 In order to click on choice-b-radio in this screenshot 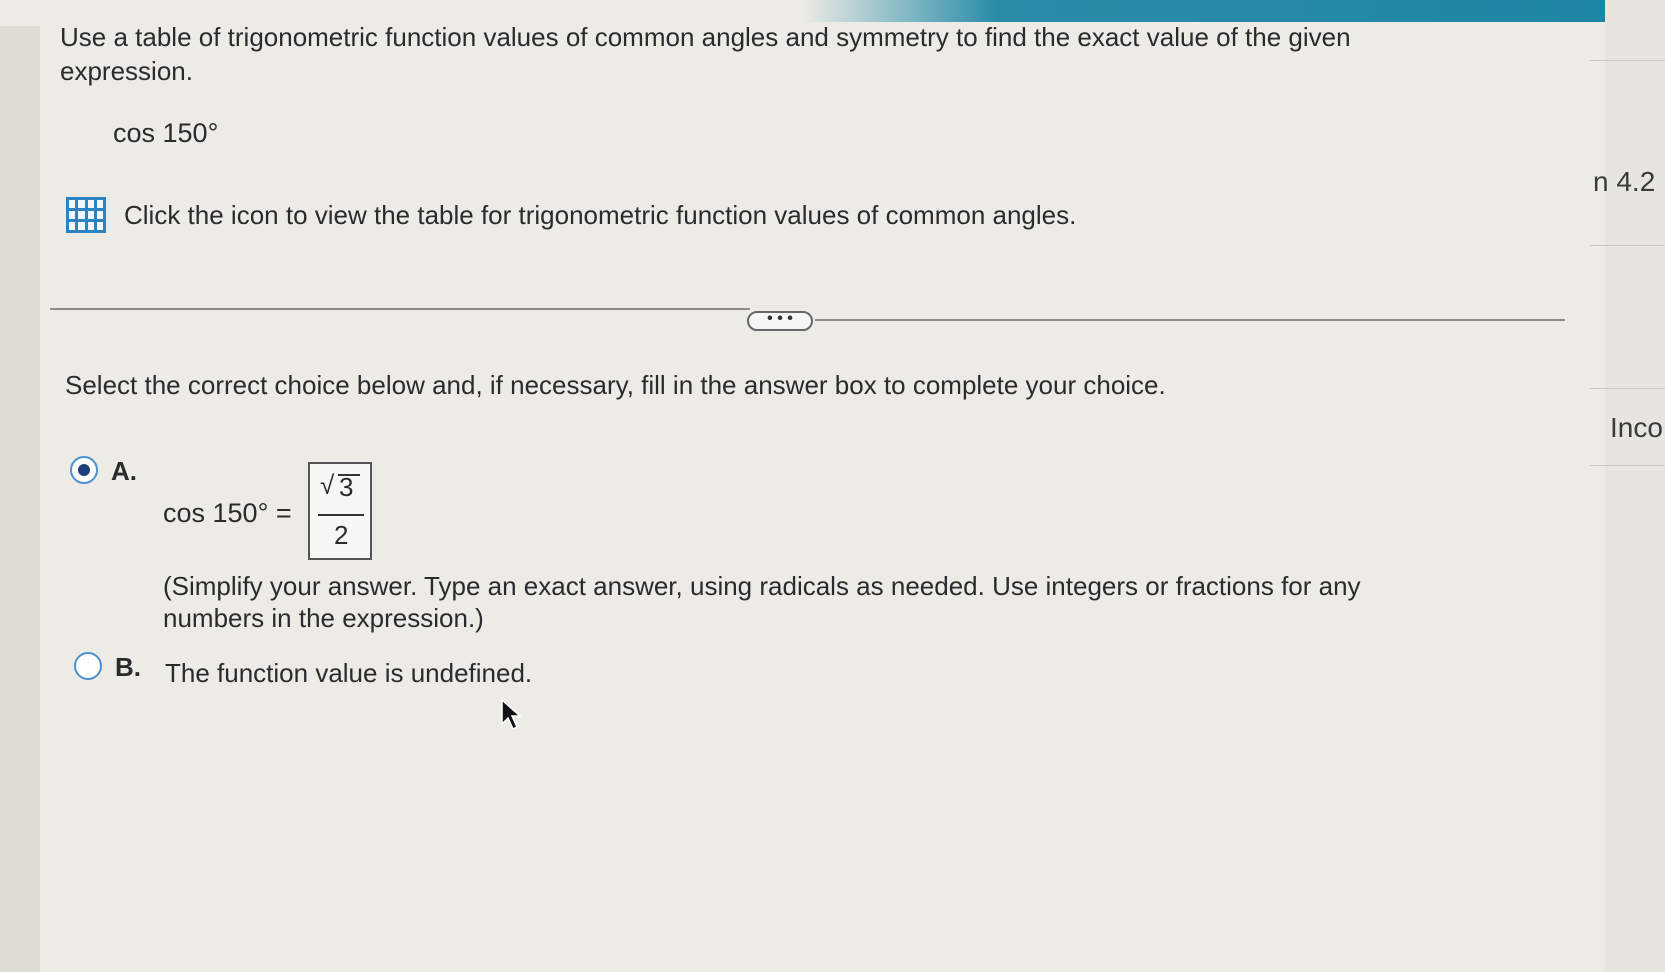, I will do `click(88, 666)`.